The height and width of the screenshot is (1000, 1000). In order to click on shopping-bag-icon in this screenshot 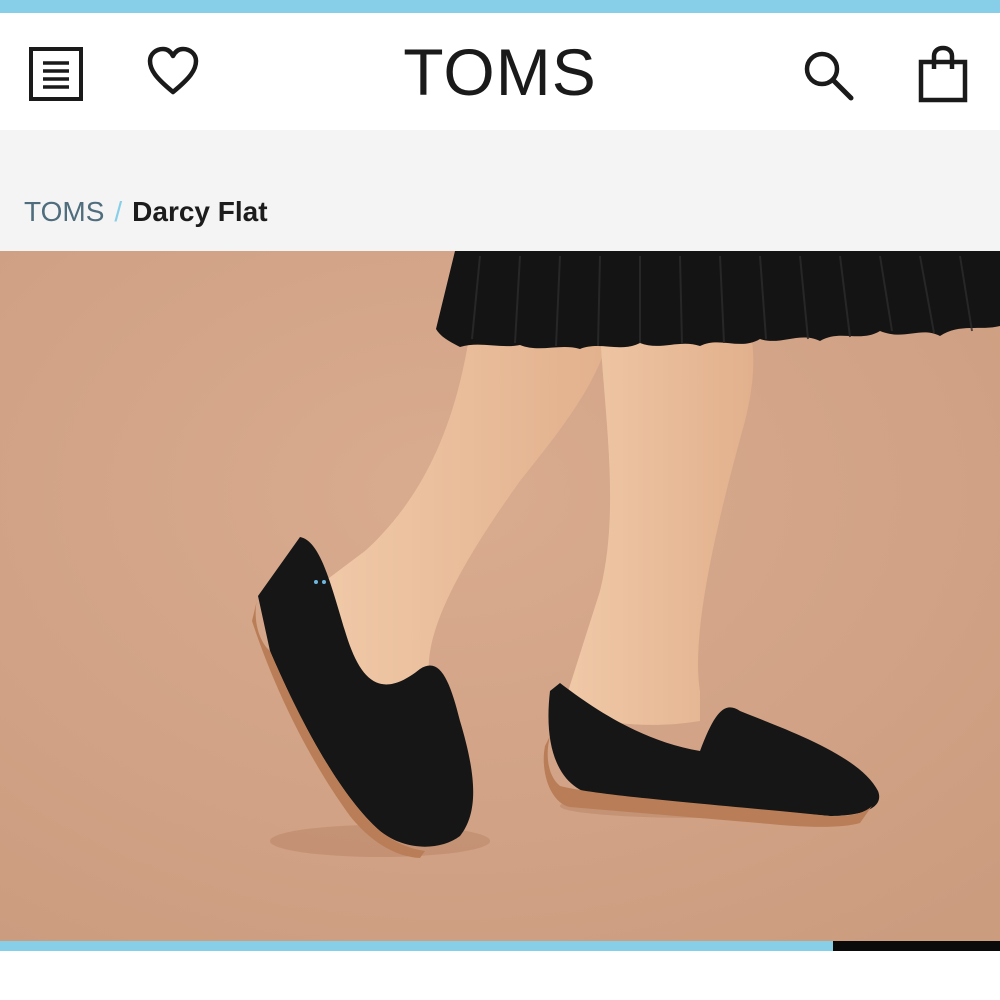, I will do `click(943, 74)`.